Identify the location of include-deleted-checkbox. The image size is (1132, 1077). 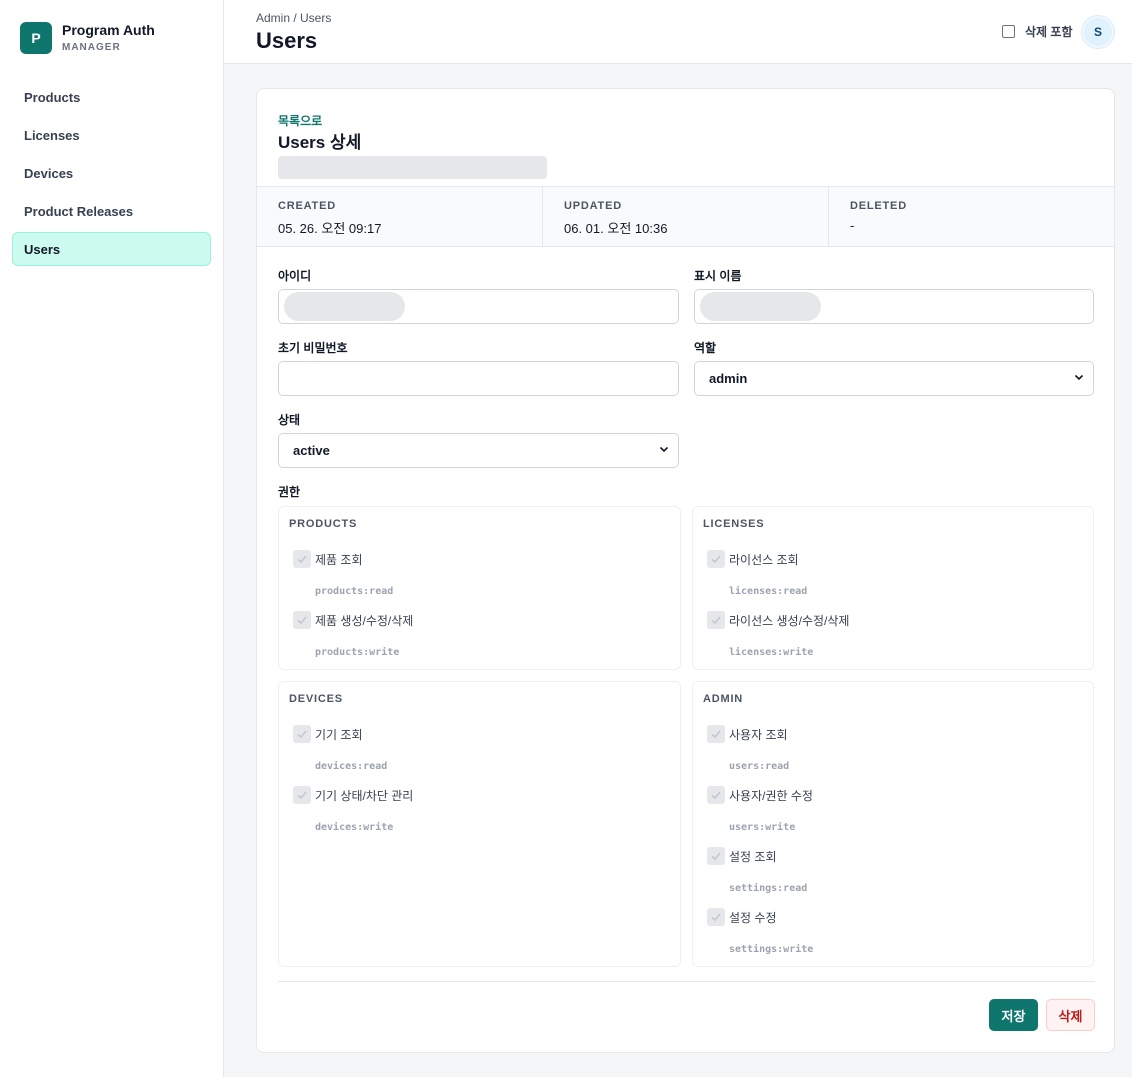
(1008, 31).